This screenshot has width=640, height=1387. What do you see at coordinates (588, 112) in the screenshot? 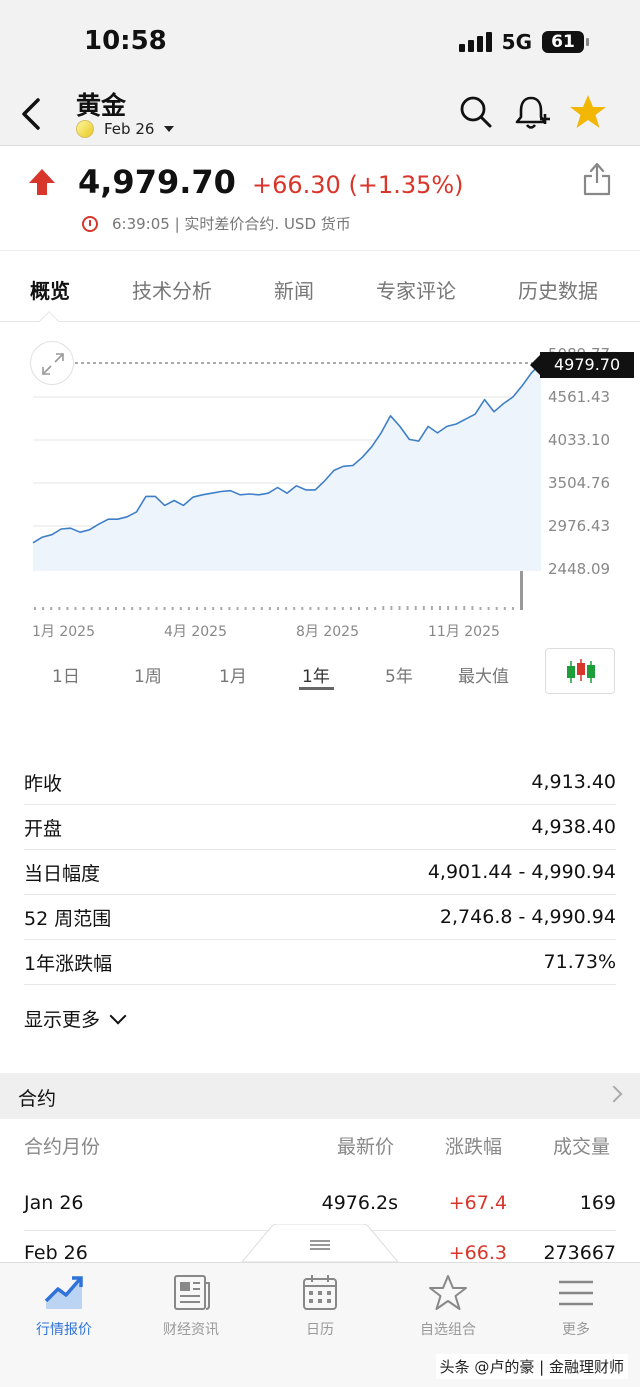
I see `star-filled-icon` at bounding box center [588, 112].